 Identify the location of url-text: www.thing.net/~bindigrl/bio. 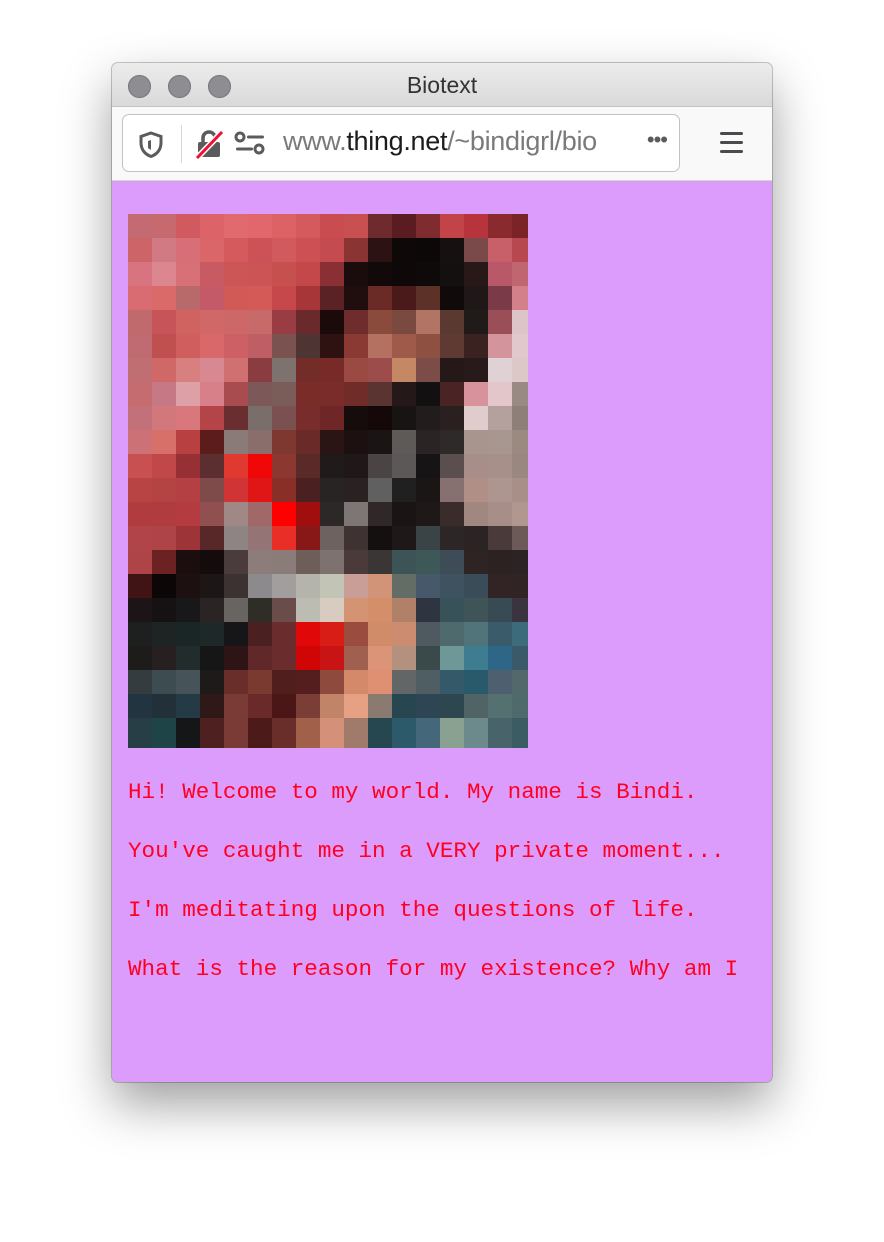
(454, 141).